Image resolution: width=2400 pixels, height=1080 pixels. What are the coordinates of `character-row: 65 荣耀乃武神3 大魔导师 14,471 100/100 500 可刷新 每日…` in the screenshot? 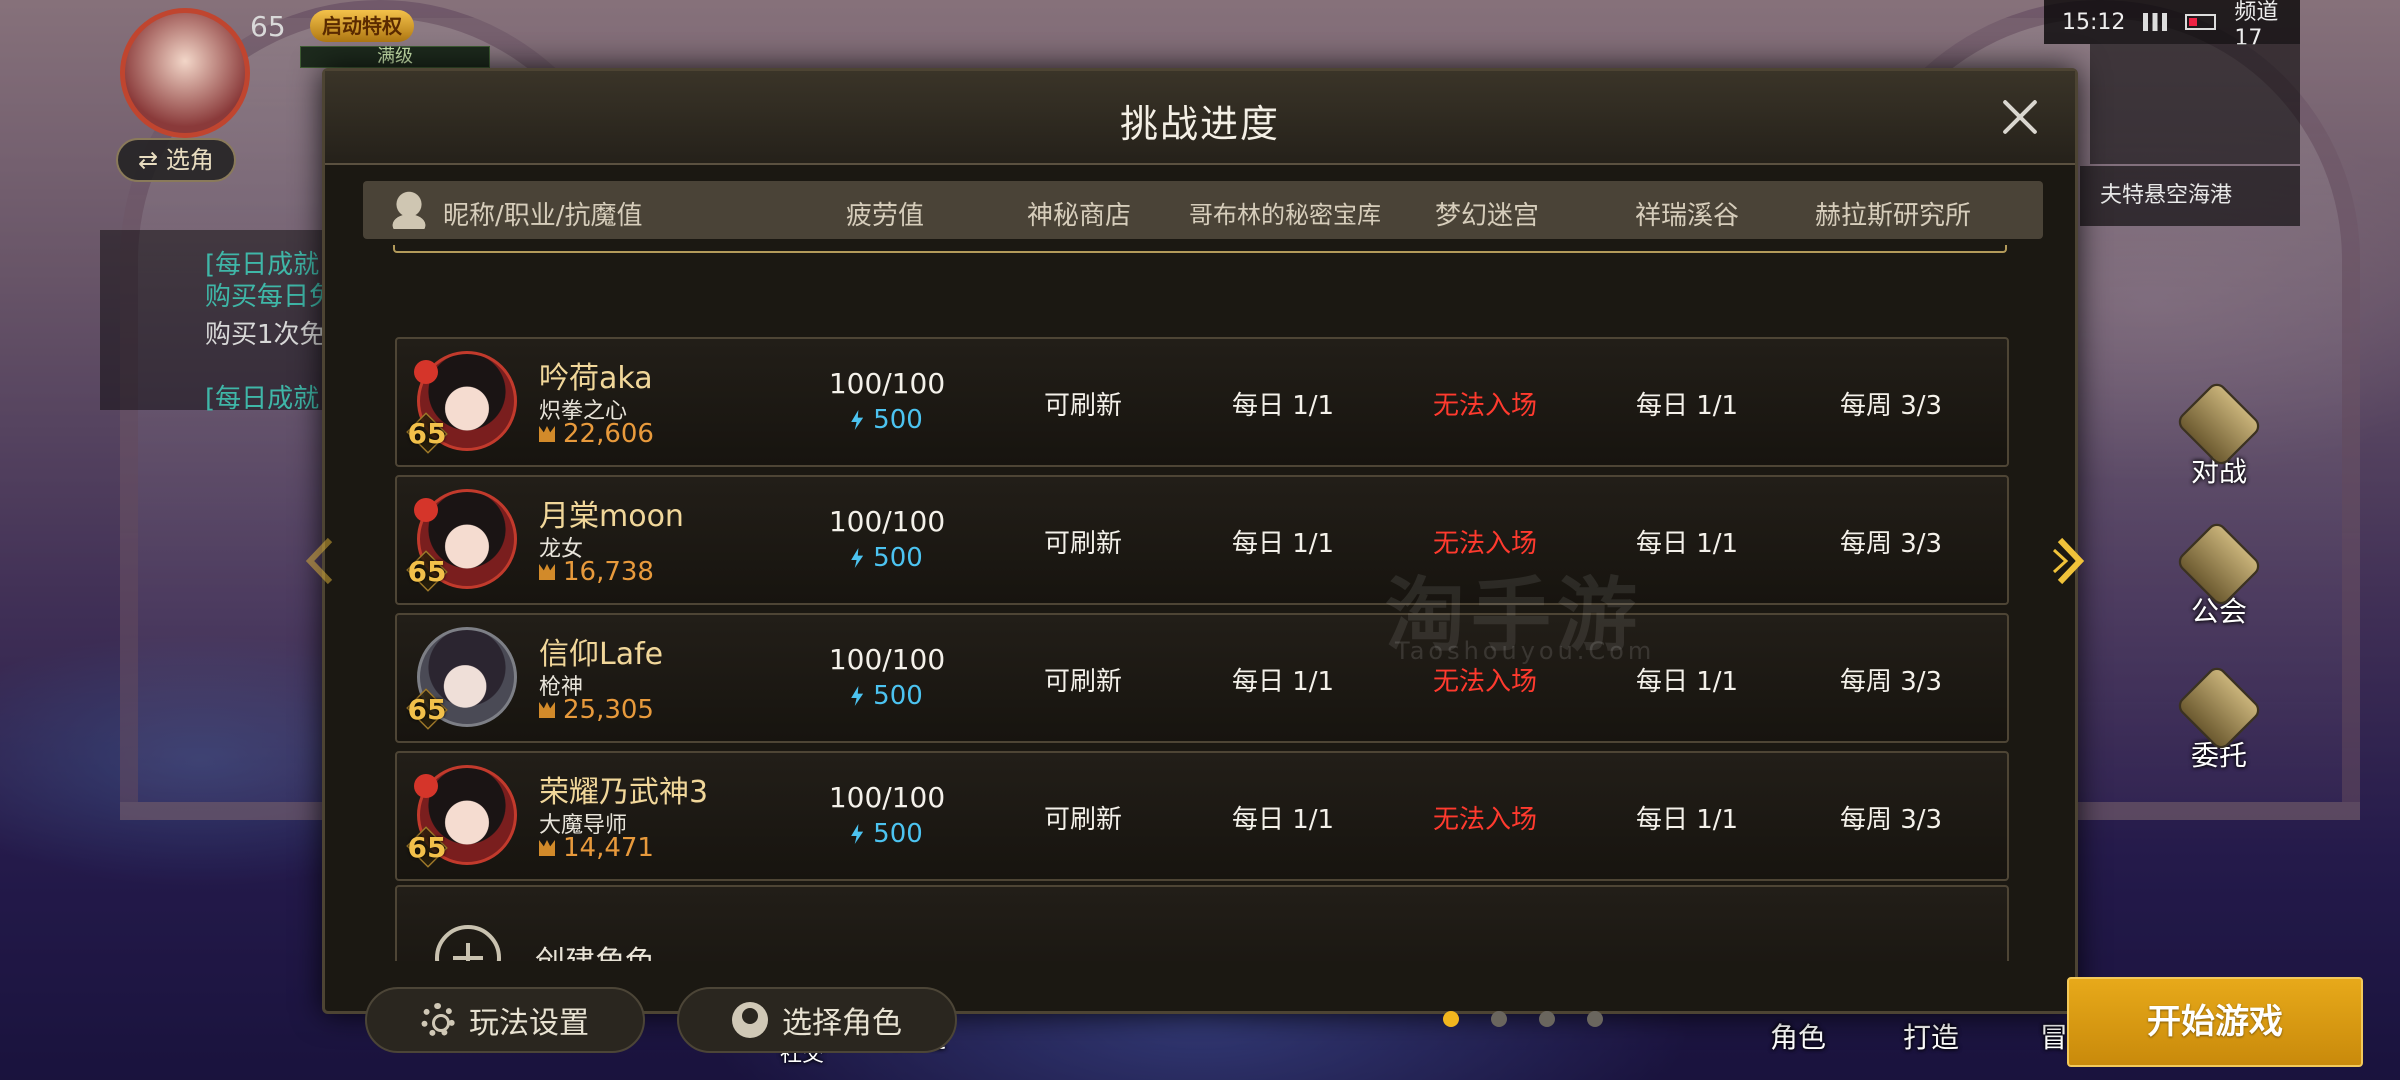 It's located at (1202, 816).